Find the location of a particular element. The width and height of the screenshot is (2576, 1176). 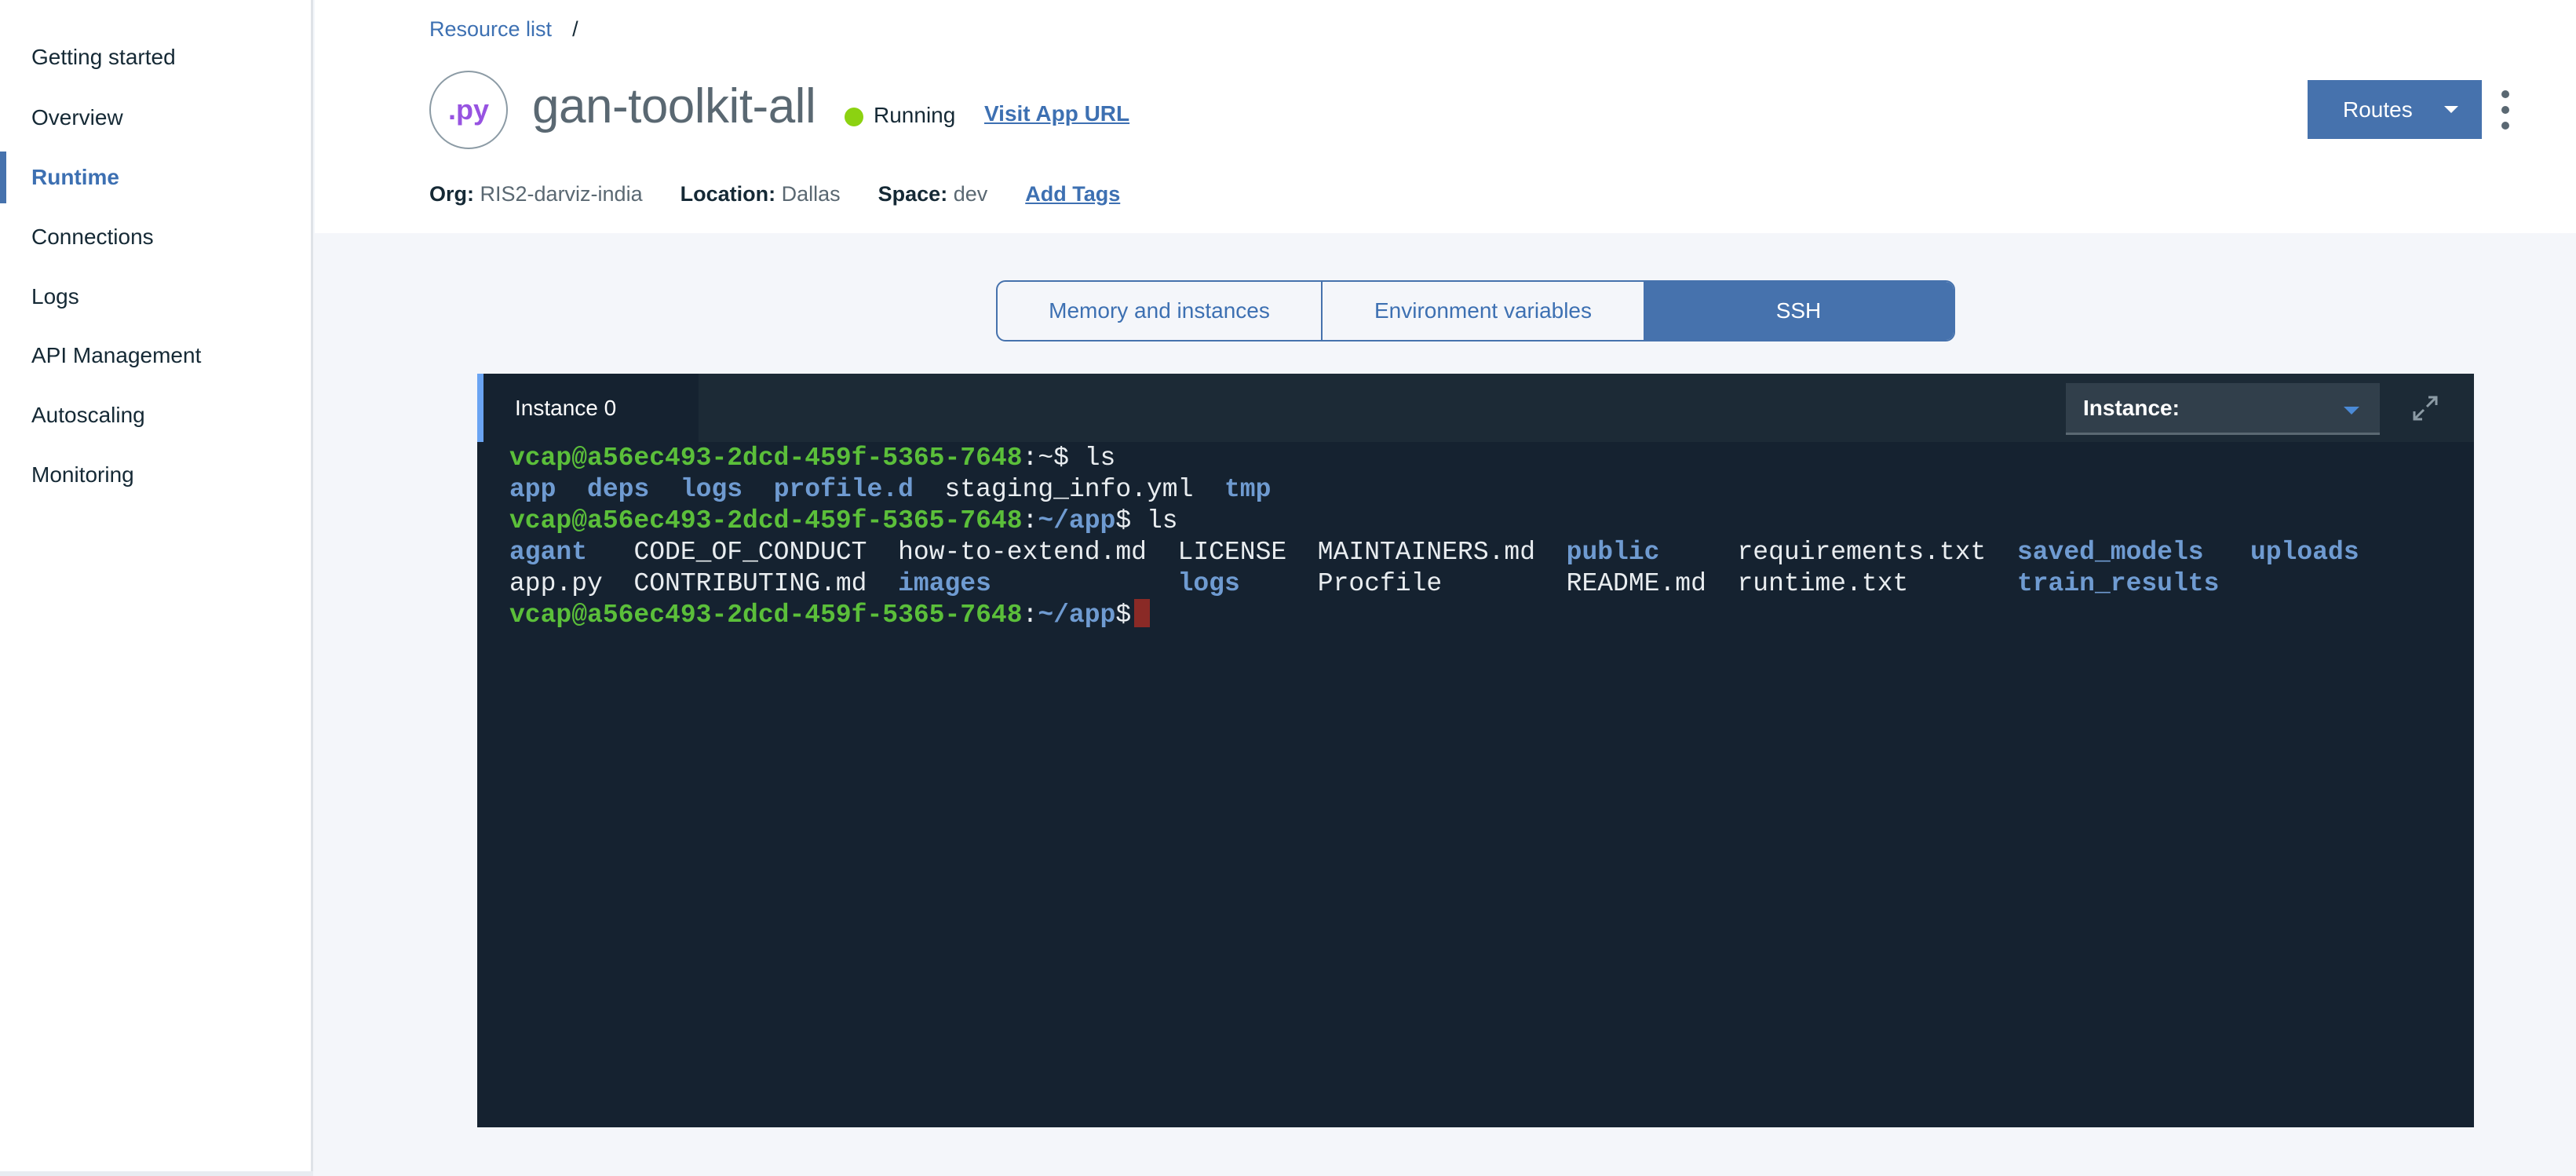

page-title: gan-toolkit-all is located at coordinates (674, 106).